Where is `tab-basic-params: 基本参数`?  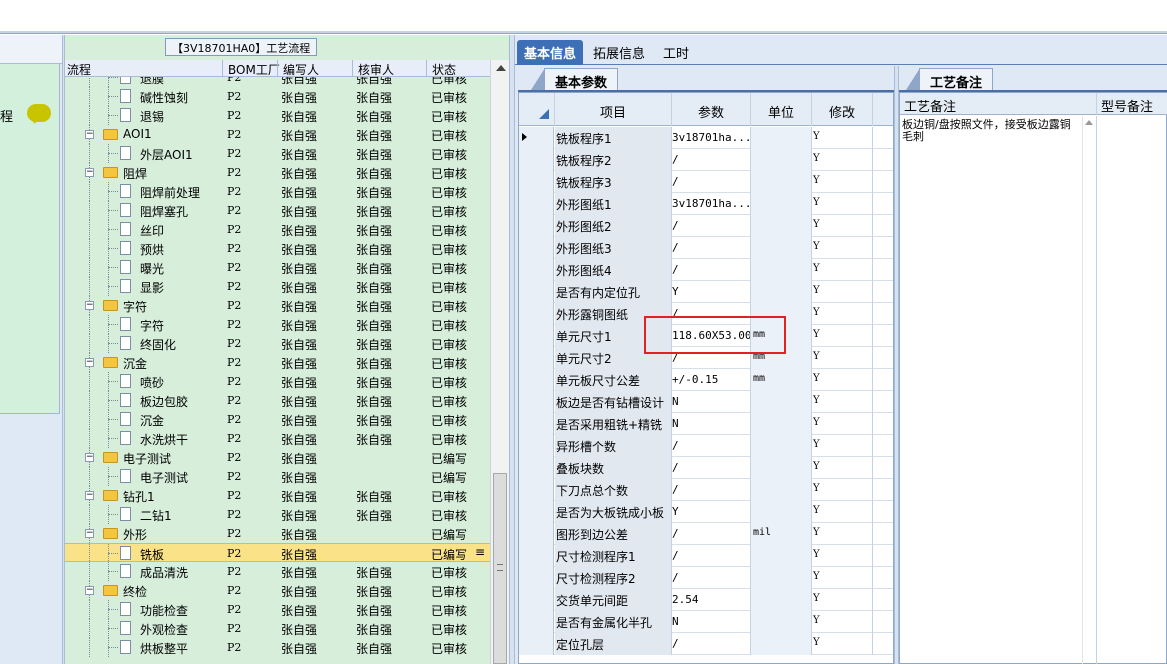
tab-basic-params: 基本参数 is located at coordinates (574, 79).